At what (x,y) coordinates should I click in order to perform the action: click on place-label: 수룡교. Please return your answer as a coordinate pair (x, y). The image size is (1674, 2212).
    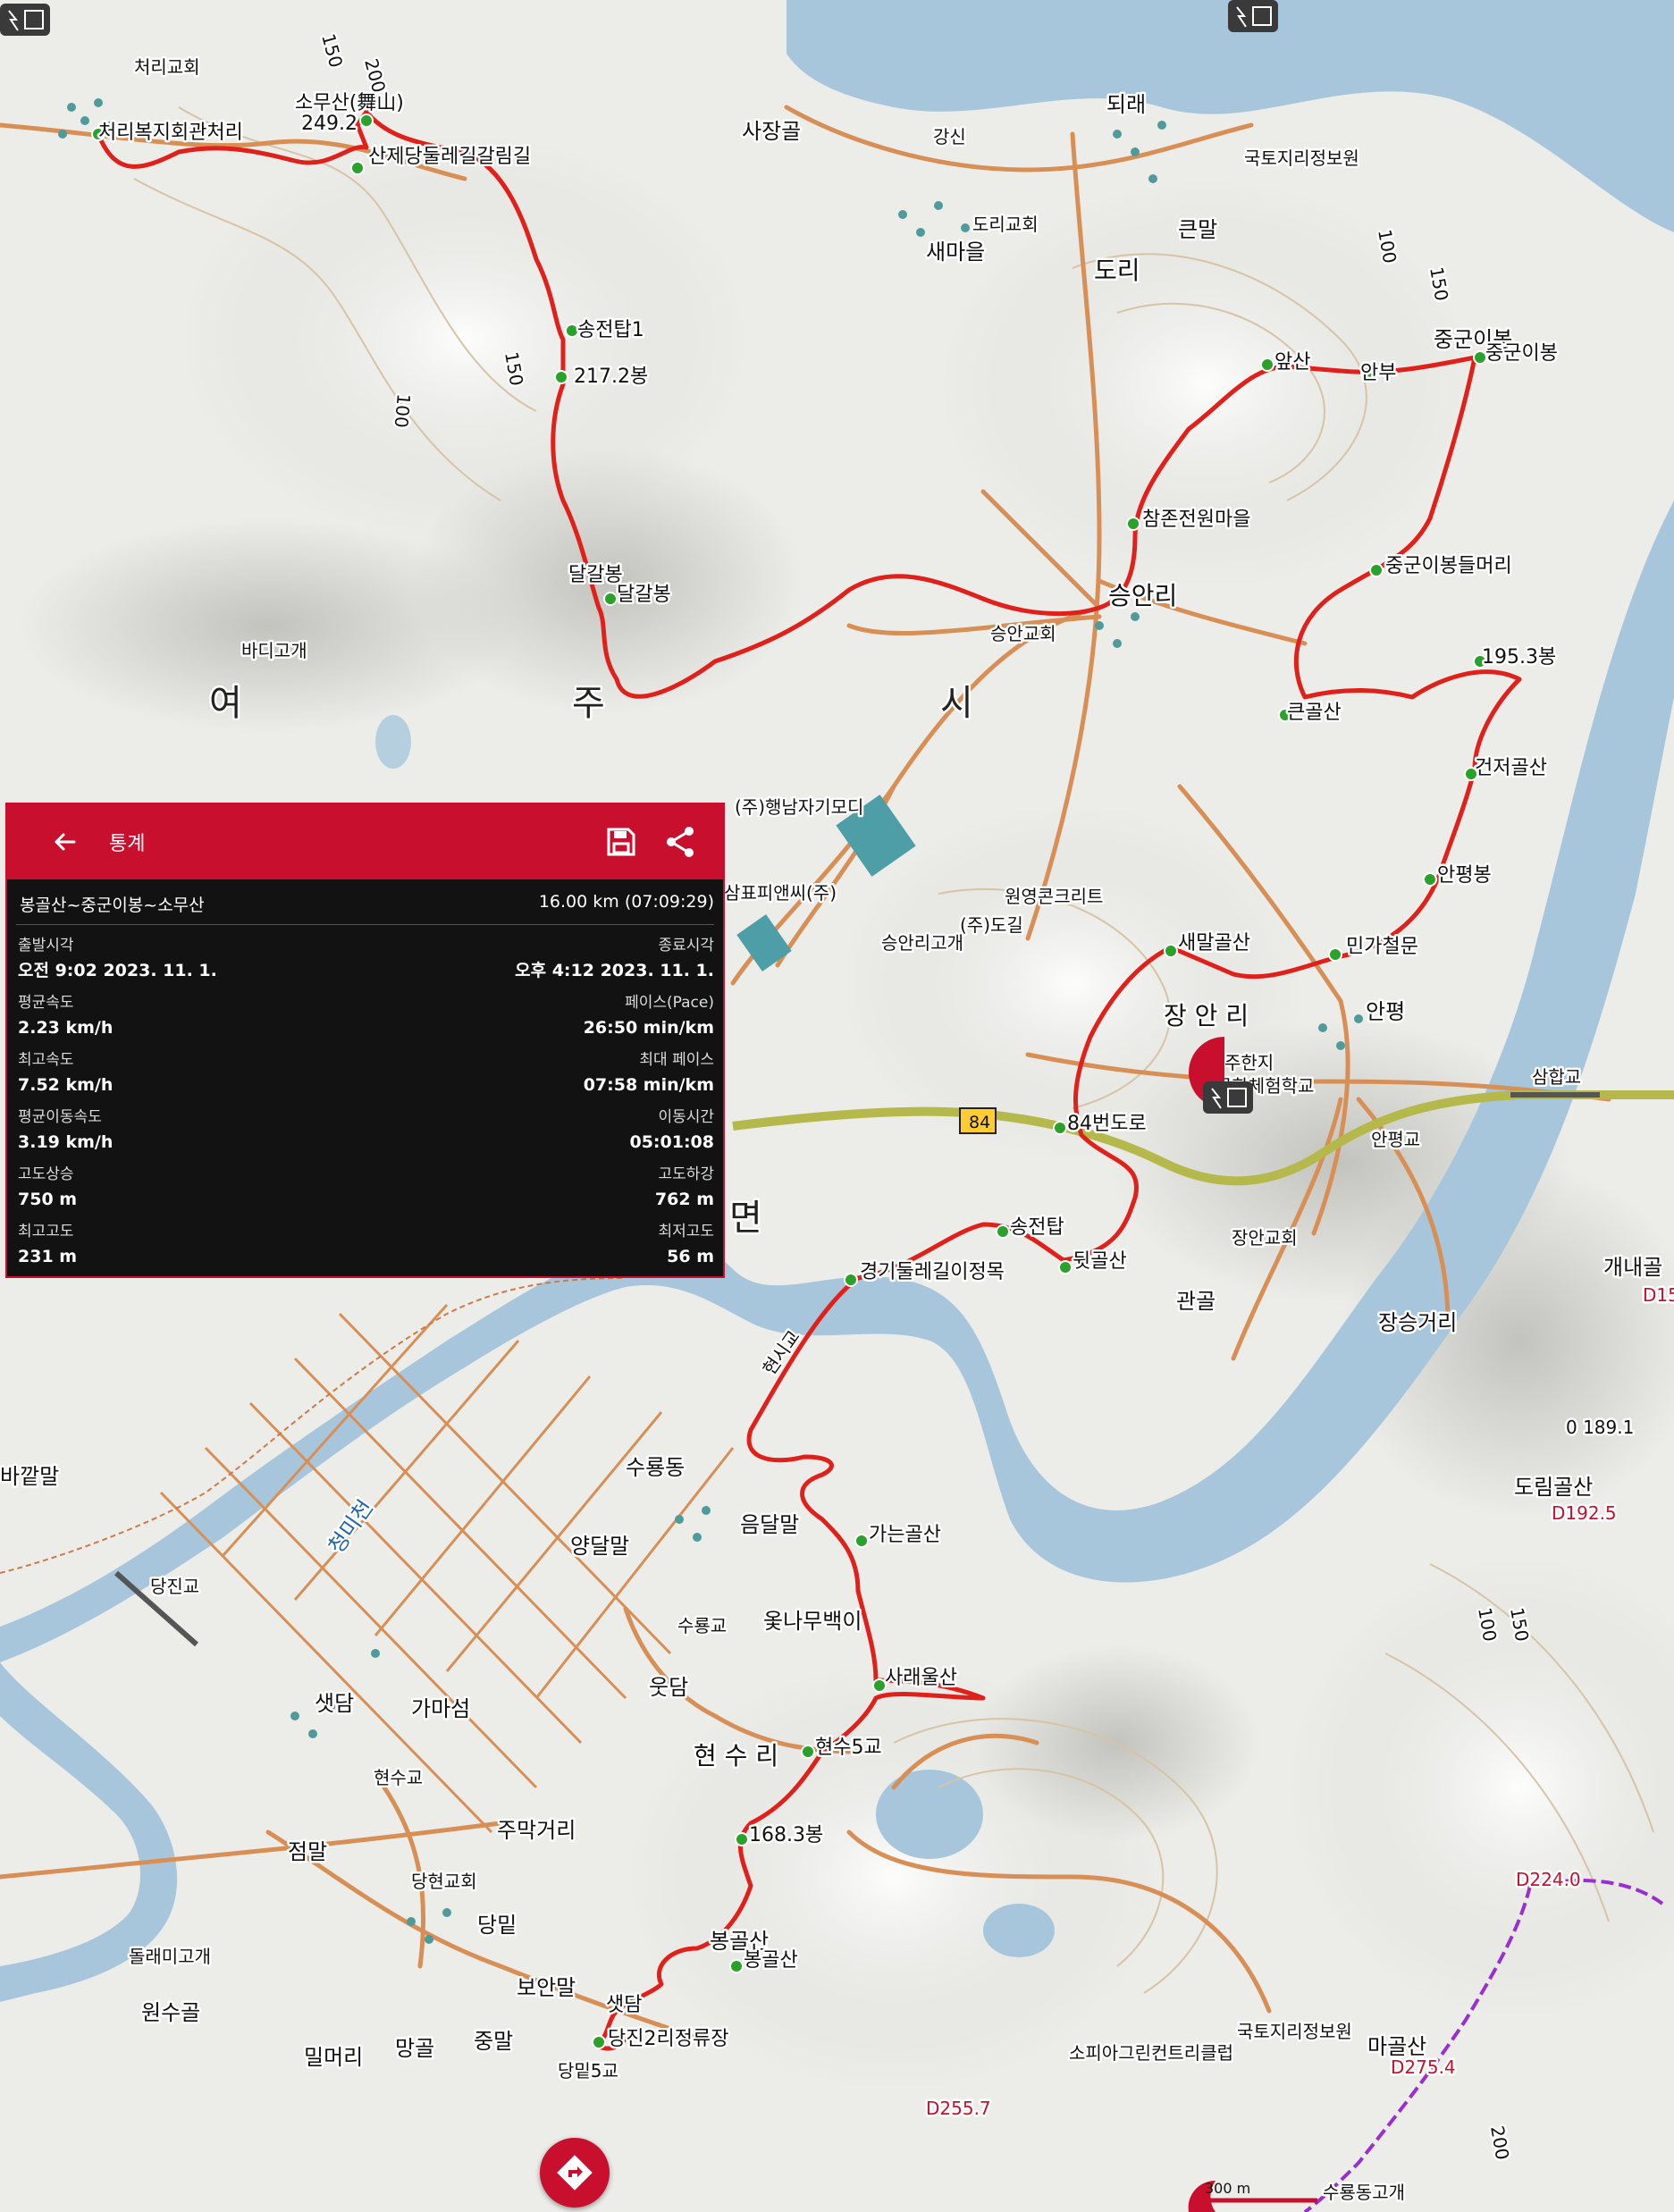
    Looking at the image, I should click on (702, 1625).